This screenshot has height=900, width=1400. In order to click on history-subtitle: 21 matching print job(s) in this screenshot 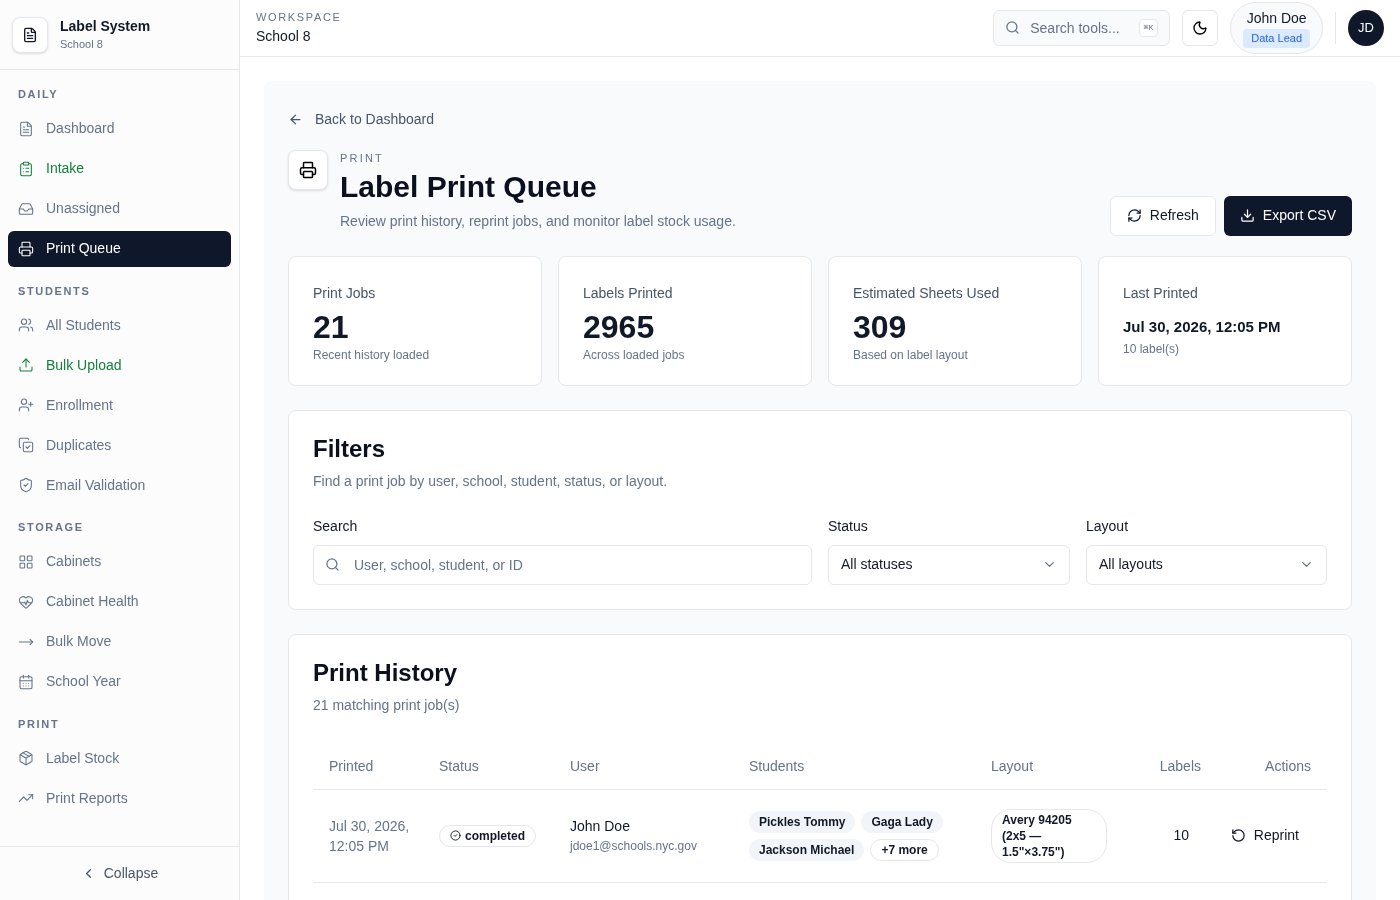, I will do `click(387, 705)`.